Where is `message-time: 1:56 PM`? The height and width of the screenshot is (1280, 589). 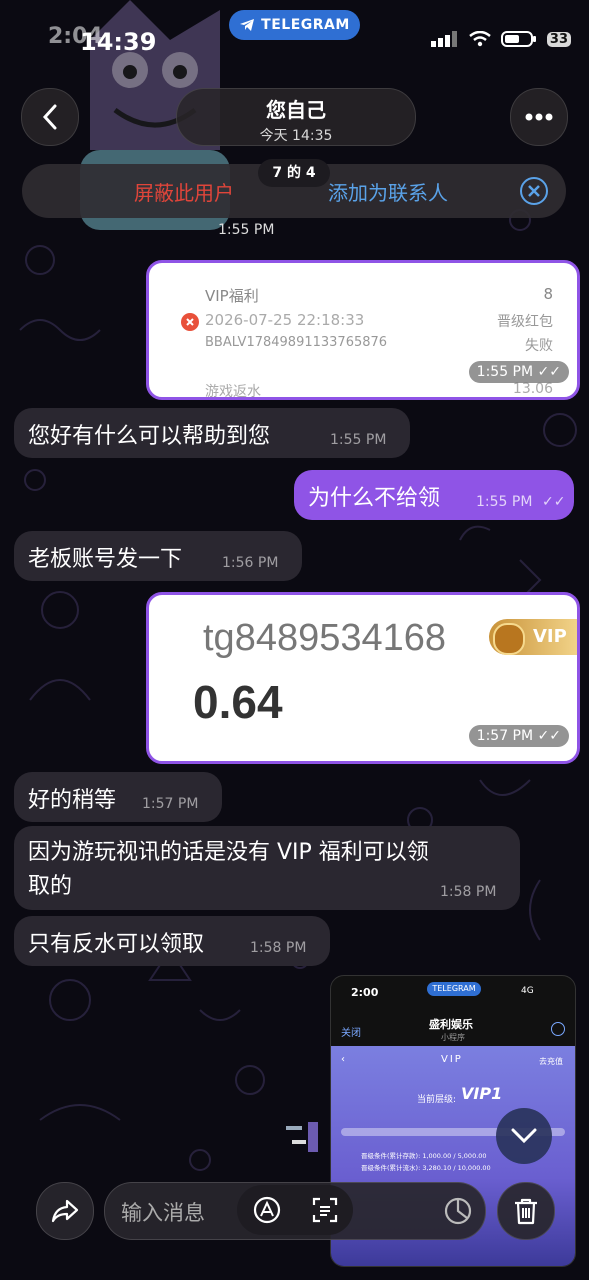
message-time: 1:56 PM is located at coordinates (250, 563).